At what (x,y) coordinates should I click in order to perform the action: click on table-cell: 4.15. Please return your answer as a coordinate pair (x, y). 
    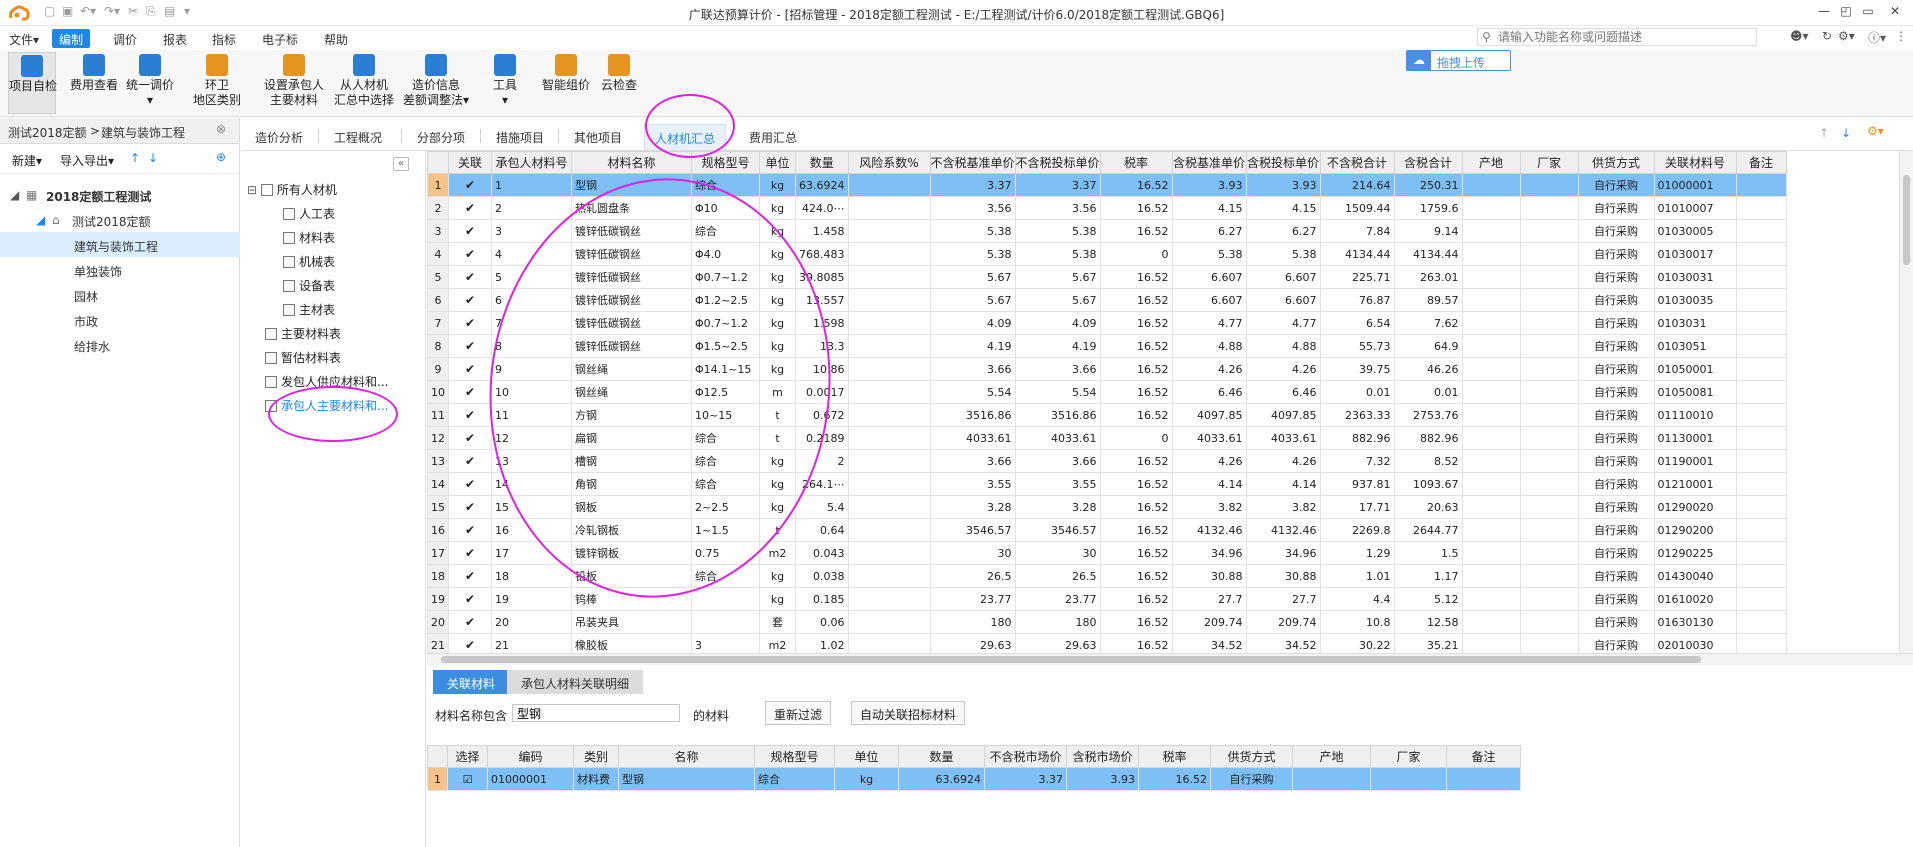
    Looking at the image, I should click on (1283, 208).